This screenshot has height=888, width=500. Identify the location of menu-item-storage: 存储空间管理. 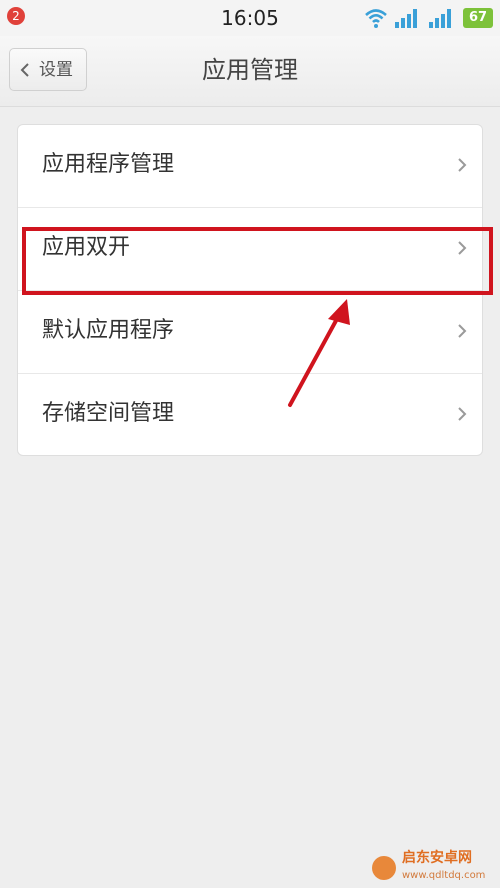
(250, 415).